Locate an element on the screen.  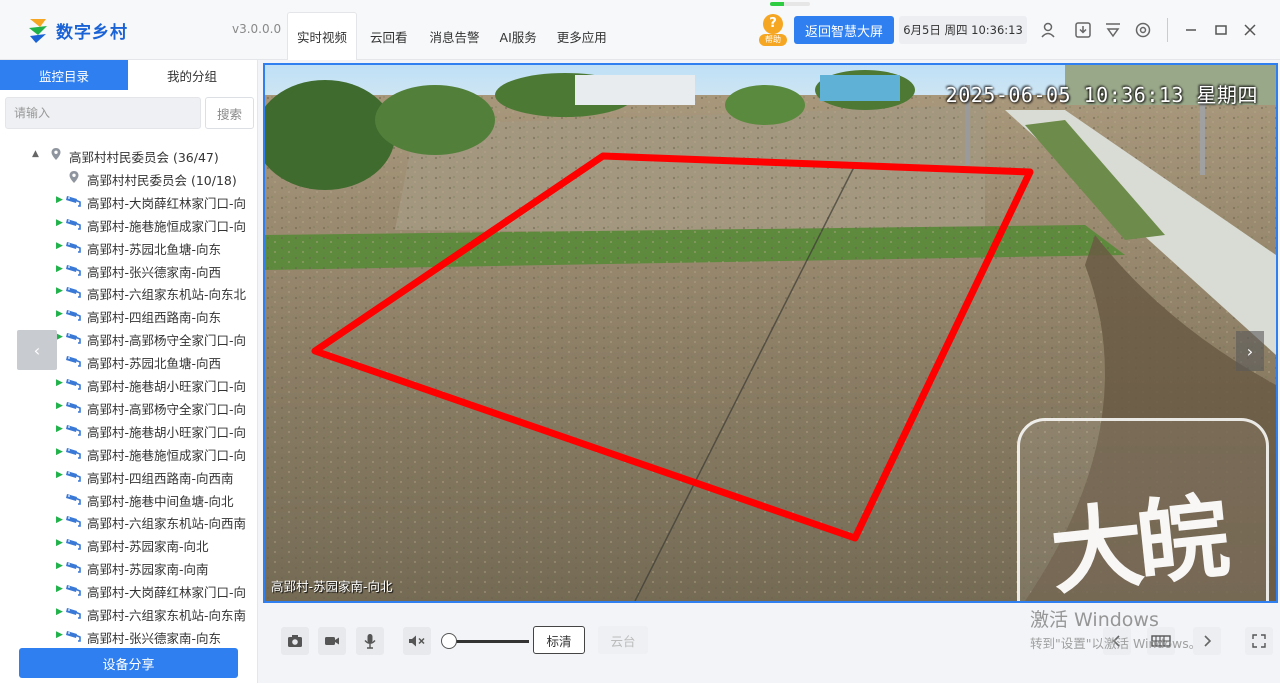
settings-icon is located at coordinates (1143, 30).